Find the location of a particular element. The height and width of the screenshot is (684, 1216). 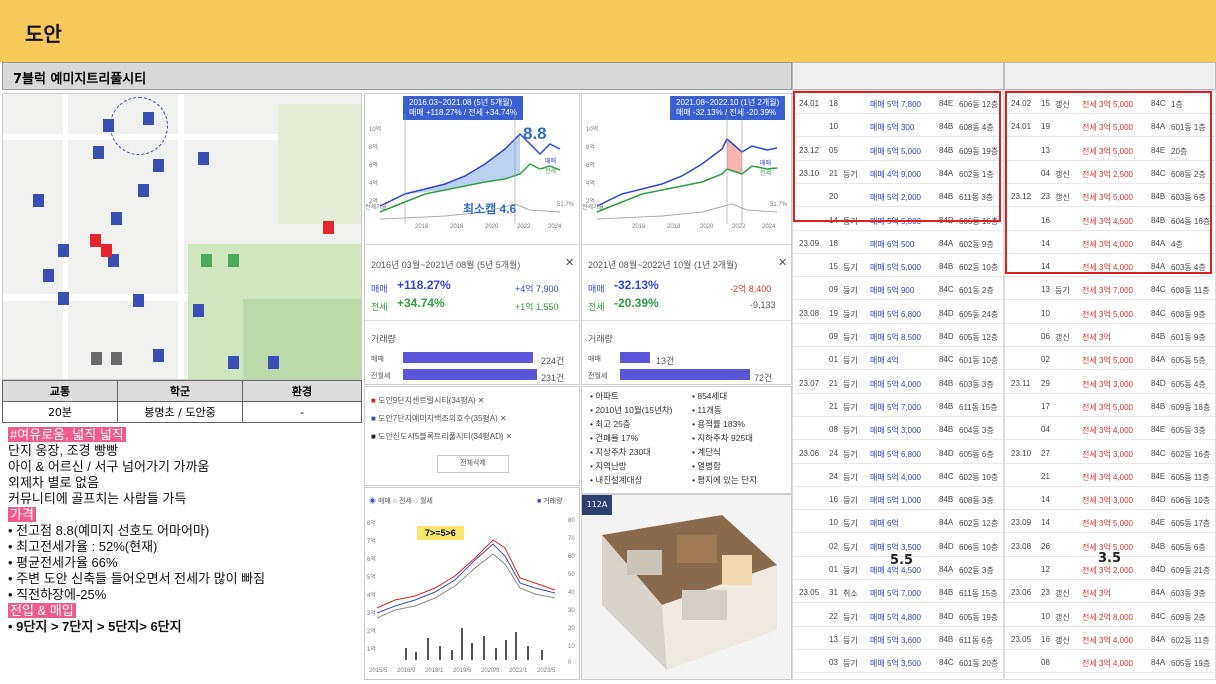

trade-price: 매매 5억 8,500 is located at coordinates (895, 337).